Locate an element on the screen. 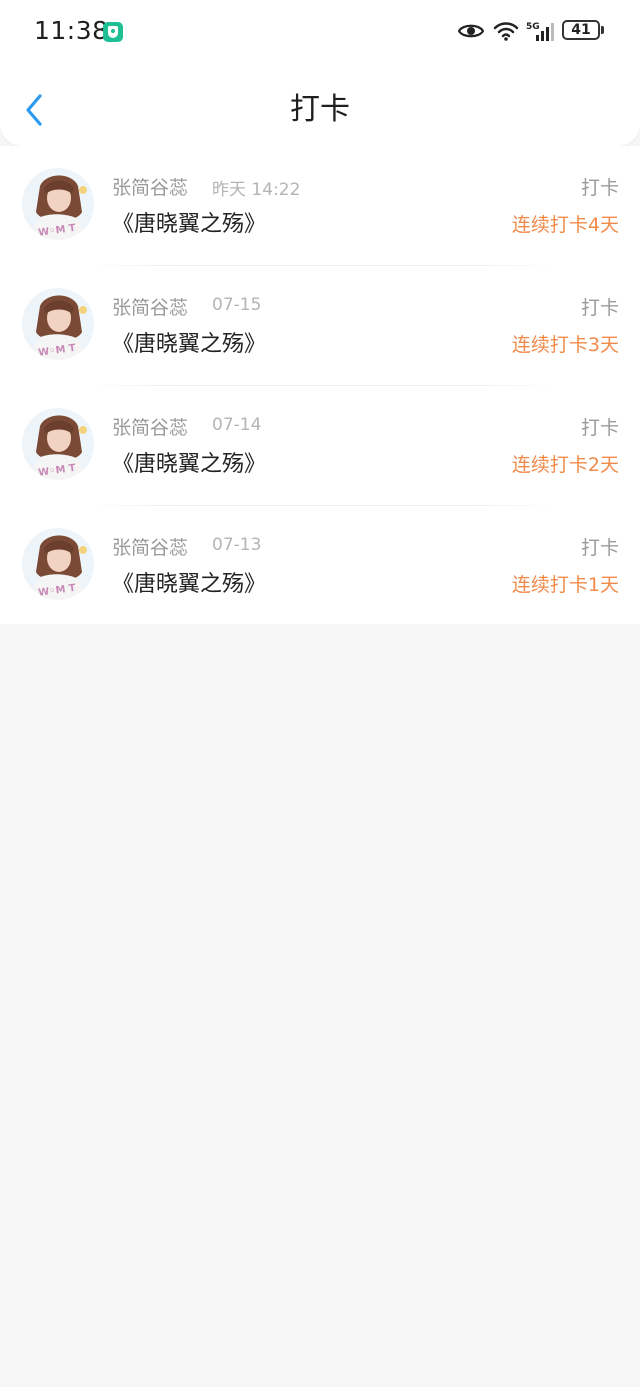 This screenshot has height=1387, width=640. streak-label: 连续打卡4天 is located at coordinates (565, 225).